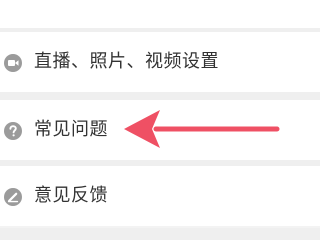  Describe the element at coordinates (13, 63) in the screenshot. I see `video-camera-icon` at that location.